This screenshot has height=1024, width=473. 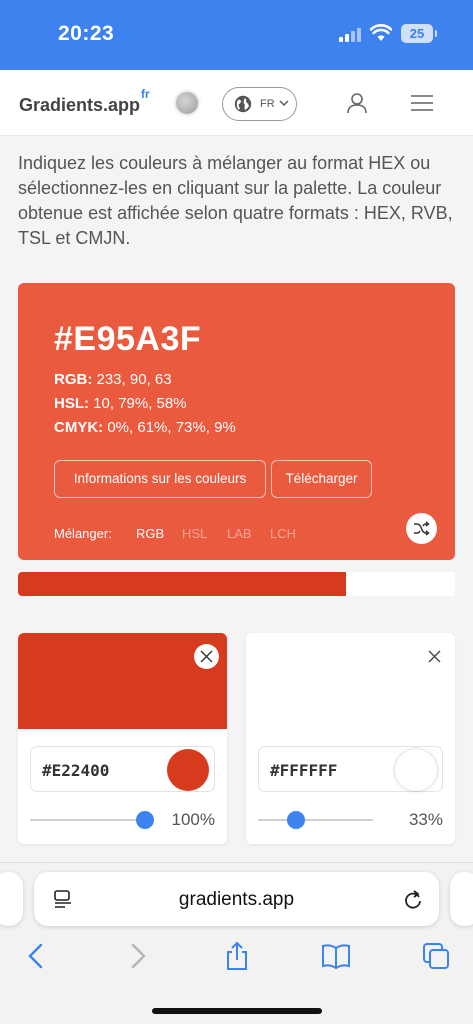 I want to click on shuffle-button, so click(x=421, y=528).